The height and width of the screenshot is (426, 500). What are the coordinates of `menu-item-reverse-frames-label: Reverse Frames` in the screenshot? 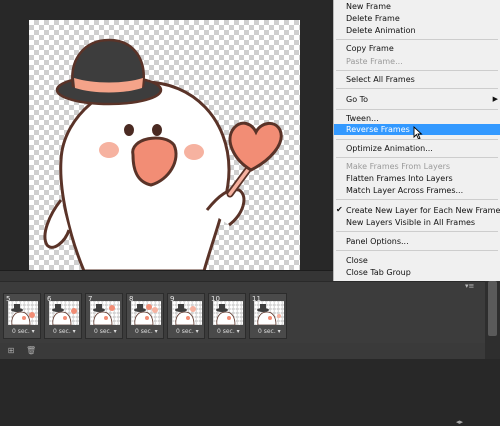 It's located at (378, 129).